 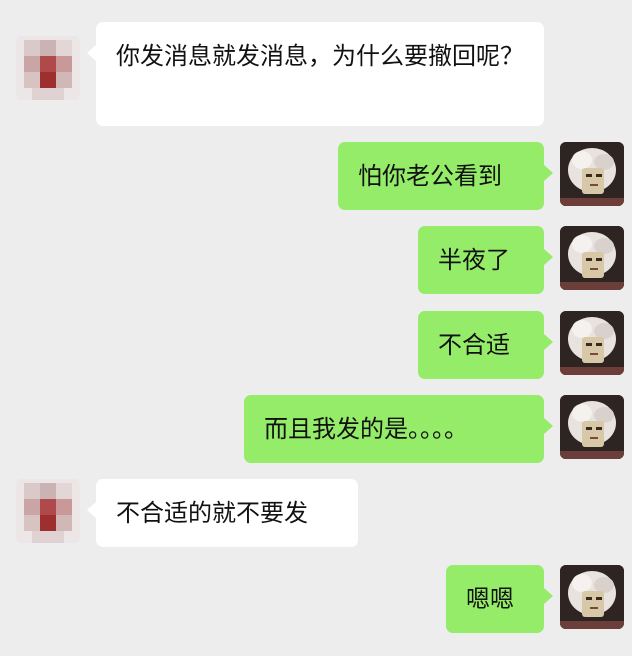 What do you see at coordinates (490, 599) in the screenshot?
I see `message-text: 嗯嗯` at bounding box center [490, 599].